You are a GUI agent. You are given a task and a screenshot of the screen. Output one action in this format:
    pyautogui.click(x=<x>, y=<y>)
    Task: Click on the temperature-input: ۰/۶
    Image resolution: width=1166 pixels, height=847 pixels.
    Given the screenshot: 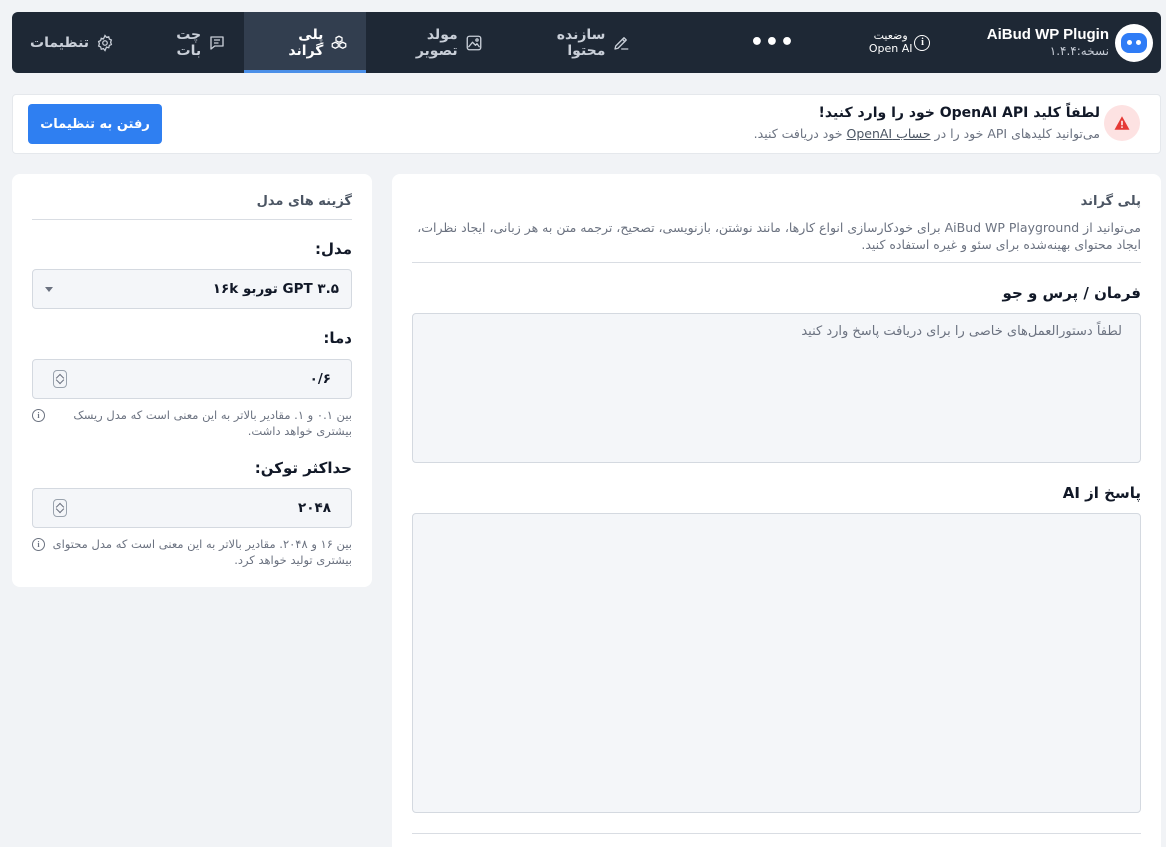 What is the action you would take?
    pyautogui.click(x=192, y=379)
    